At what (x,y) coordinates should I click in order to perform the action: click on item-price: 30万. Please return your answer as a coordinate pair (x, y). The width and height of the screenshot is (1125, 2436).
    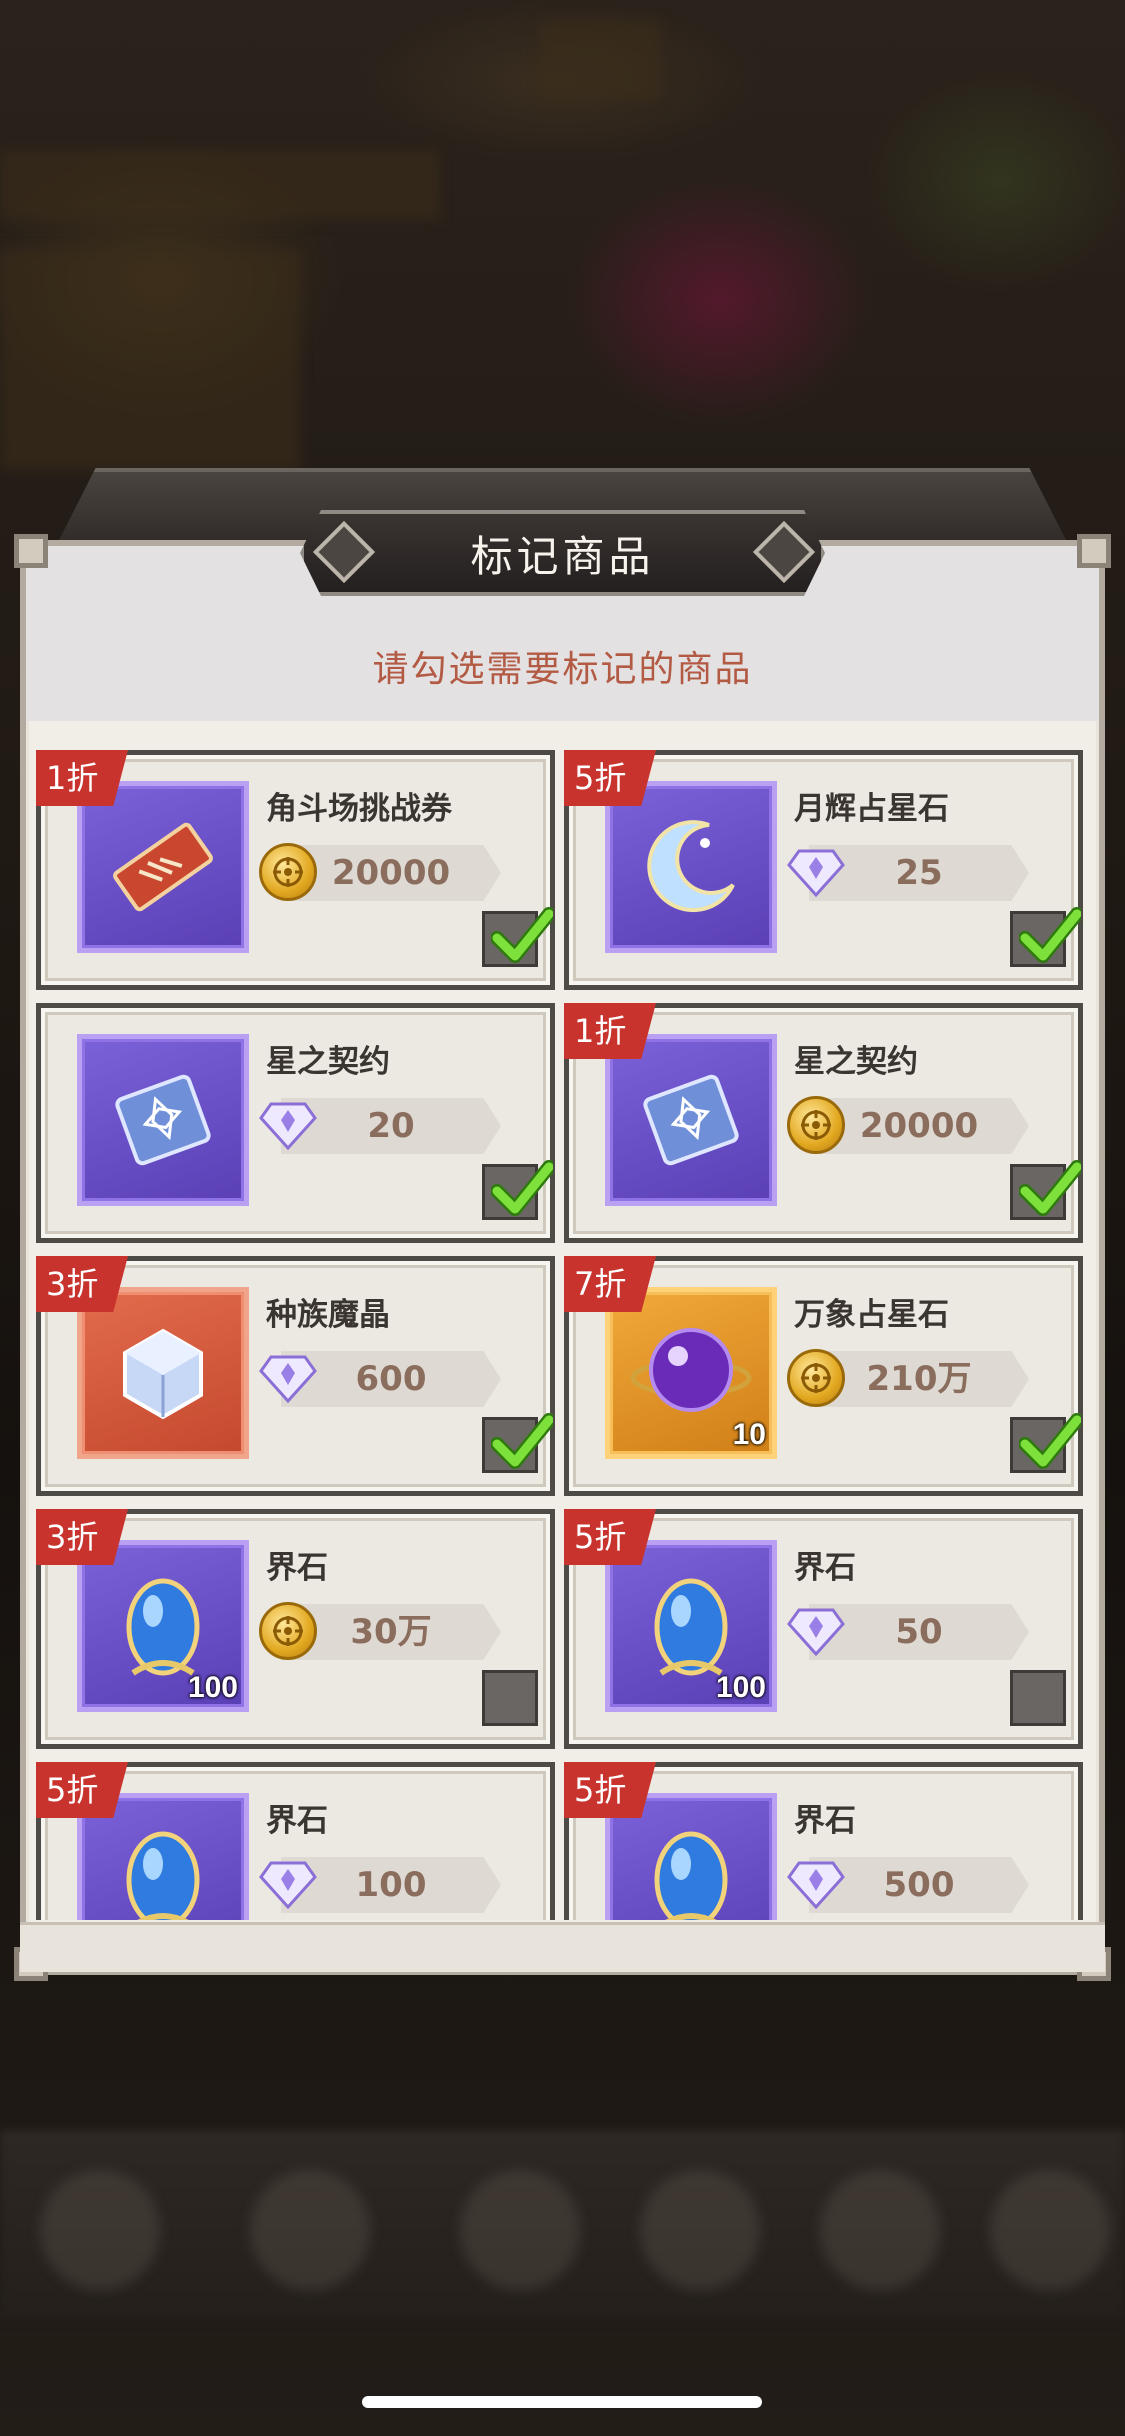
    Looking at the image, I should click on (391, 1632).